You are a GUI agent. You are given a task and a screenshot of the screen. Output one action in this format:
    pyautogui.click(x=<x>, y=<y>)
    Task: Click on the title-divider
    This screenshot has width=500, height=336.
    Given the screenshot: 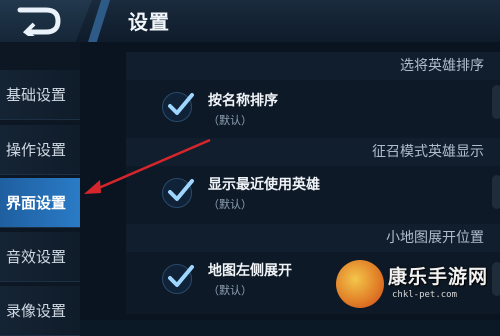 What is the action you would take?
    pyautogui.click(x=99, y=21)
    